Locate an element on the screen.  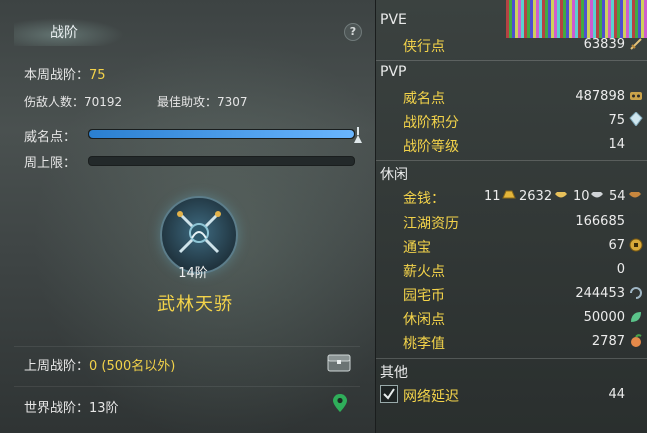
currency-label: 侠行点 is located at coordinates (424, 47).